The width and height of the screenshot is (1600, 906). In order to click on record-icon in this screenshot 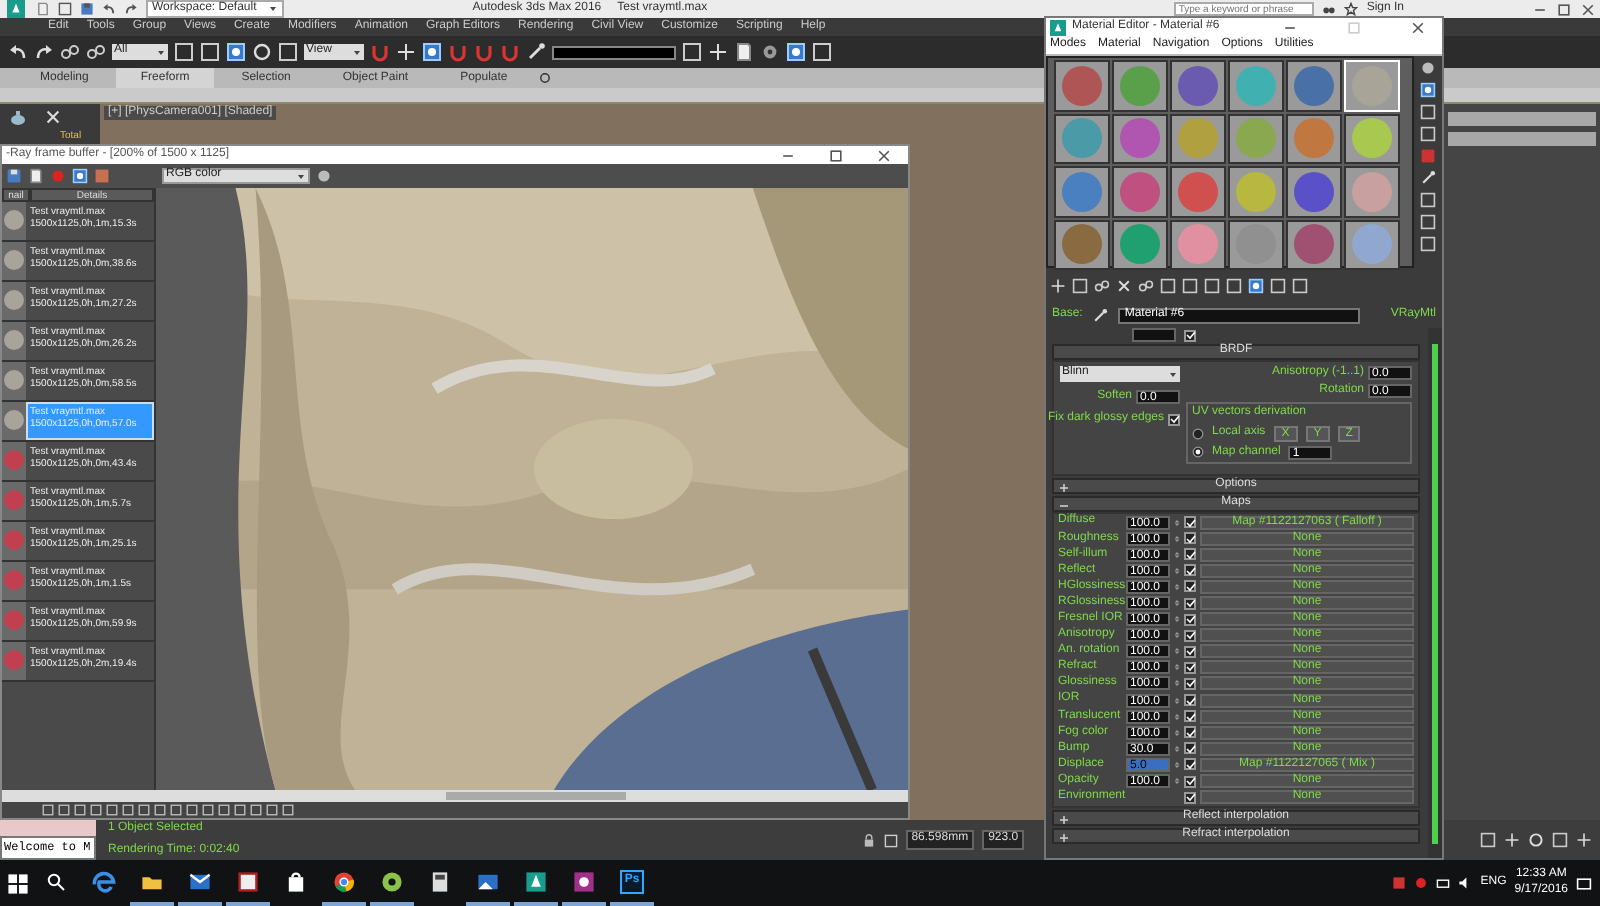, I will do `click(1421, 883)`.